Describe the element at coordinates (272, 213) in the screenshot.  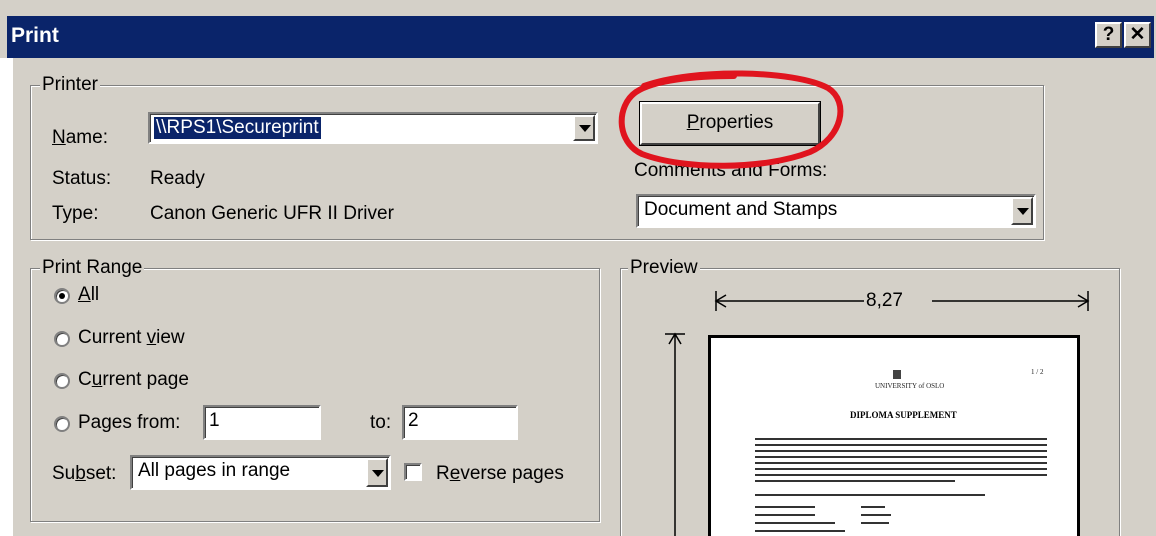
I see `type-value: Canon Generic UFR II Driver` at that location.